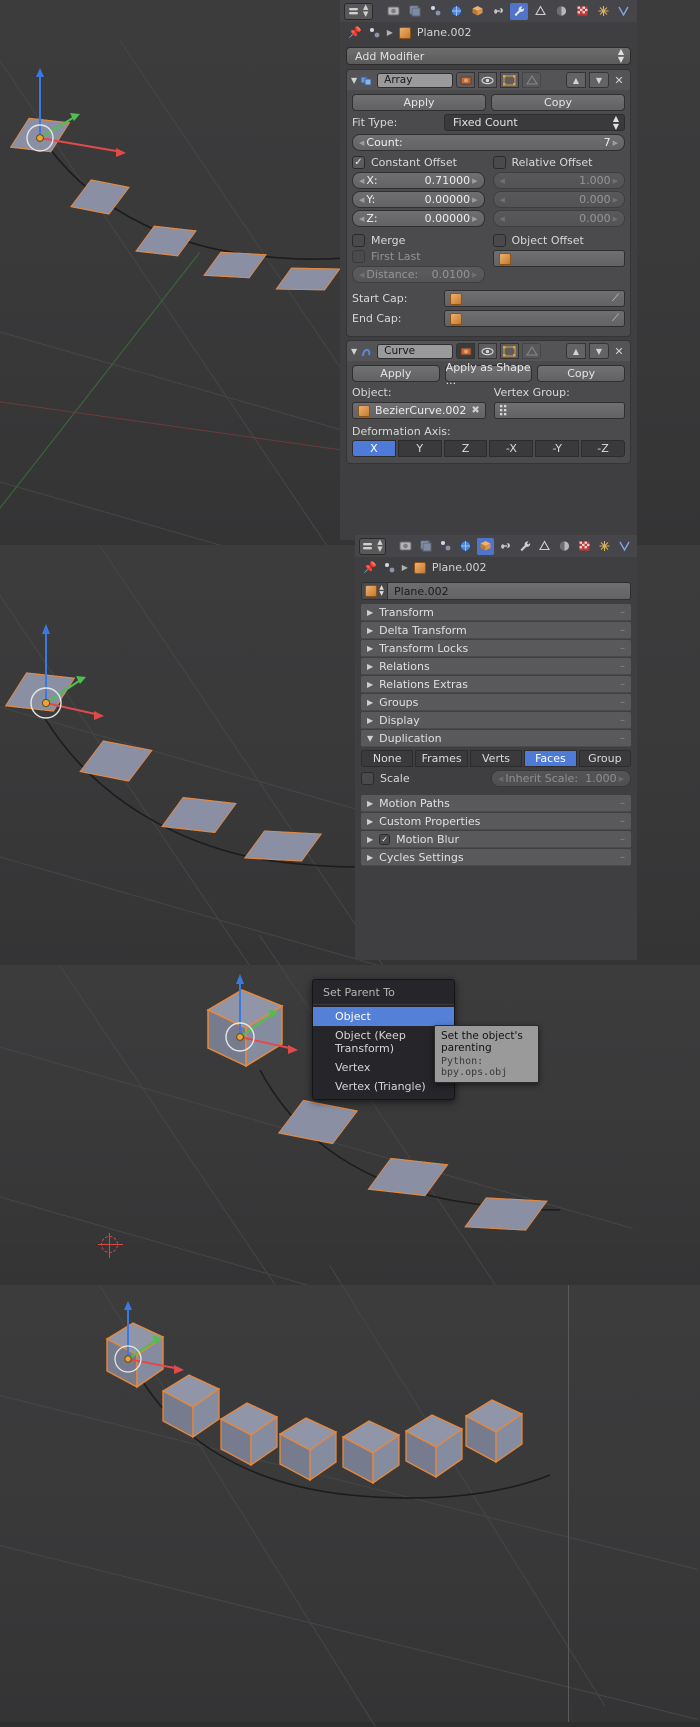 This screenshot has width=700, height=1727. What do you see at coordinates (558, 218) in the screenshot?
I see `relative-offset-z-field: ◀ 0.000 ▶` at bounding box center [558, 218].